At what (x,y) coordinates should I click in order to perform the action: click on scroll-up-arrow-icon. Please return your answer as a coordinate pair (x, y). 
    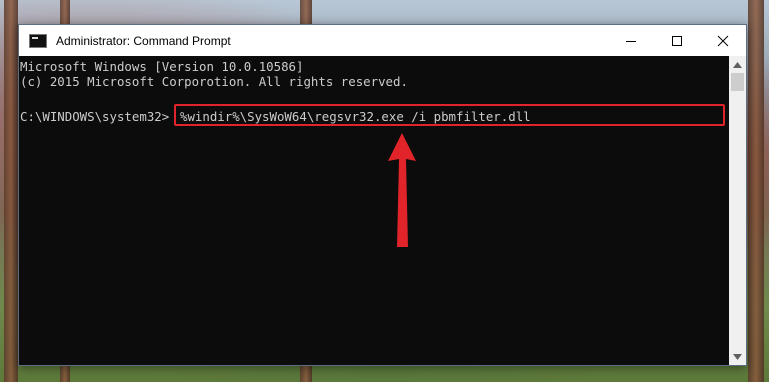
    Looking at the image, I should click on (737, 64).